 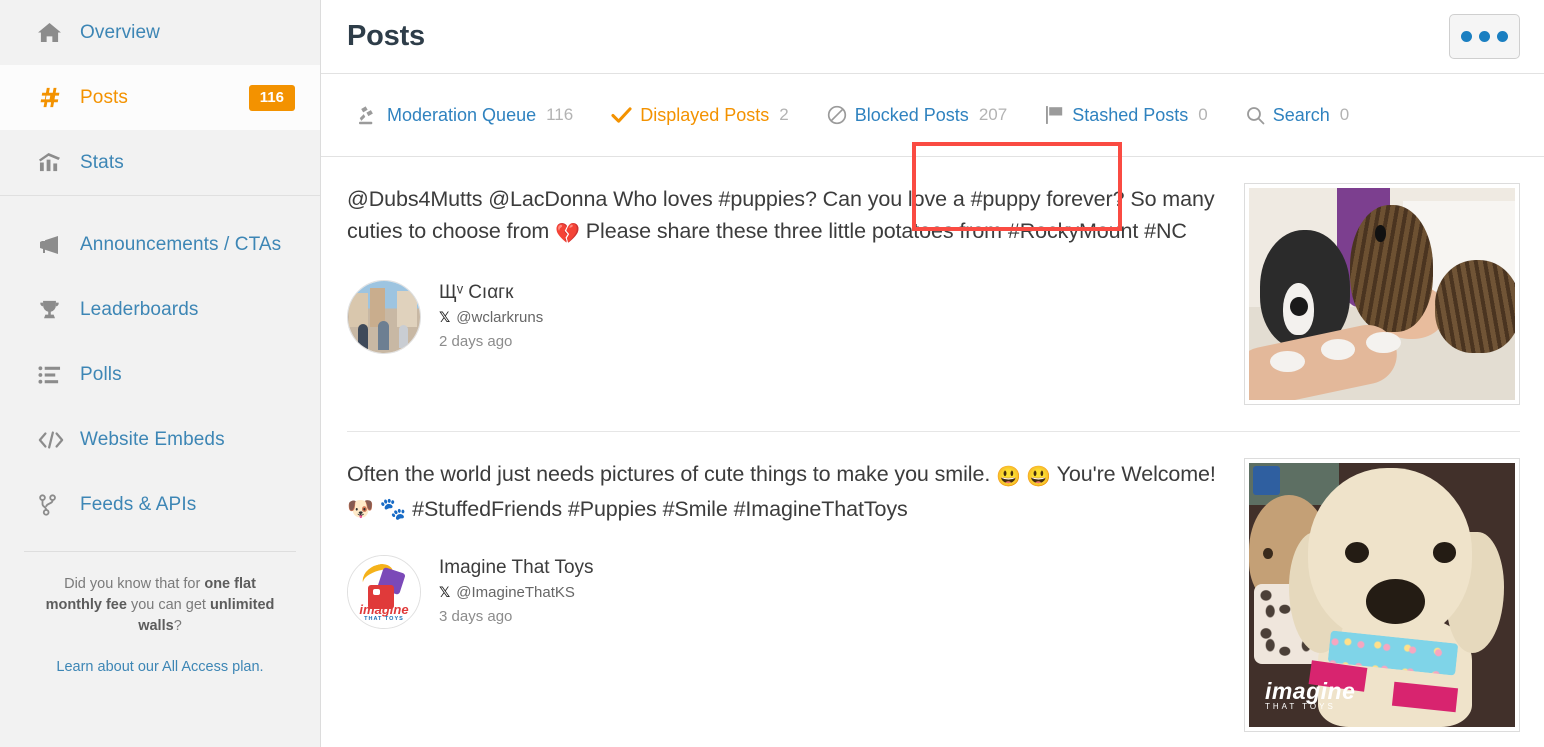 What do you see at coordinates (911, 114) in the screenshot?
I see `tab-label: Blocked Posts` at bounding box center [911, 114].